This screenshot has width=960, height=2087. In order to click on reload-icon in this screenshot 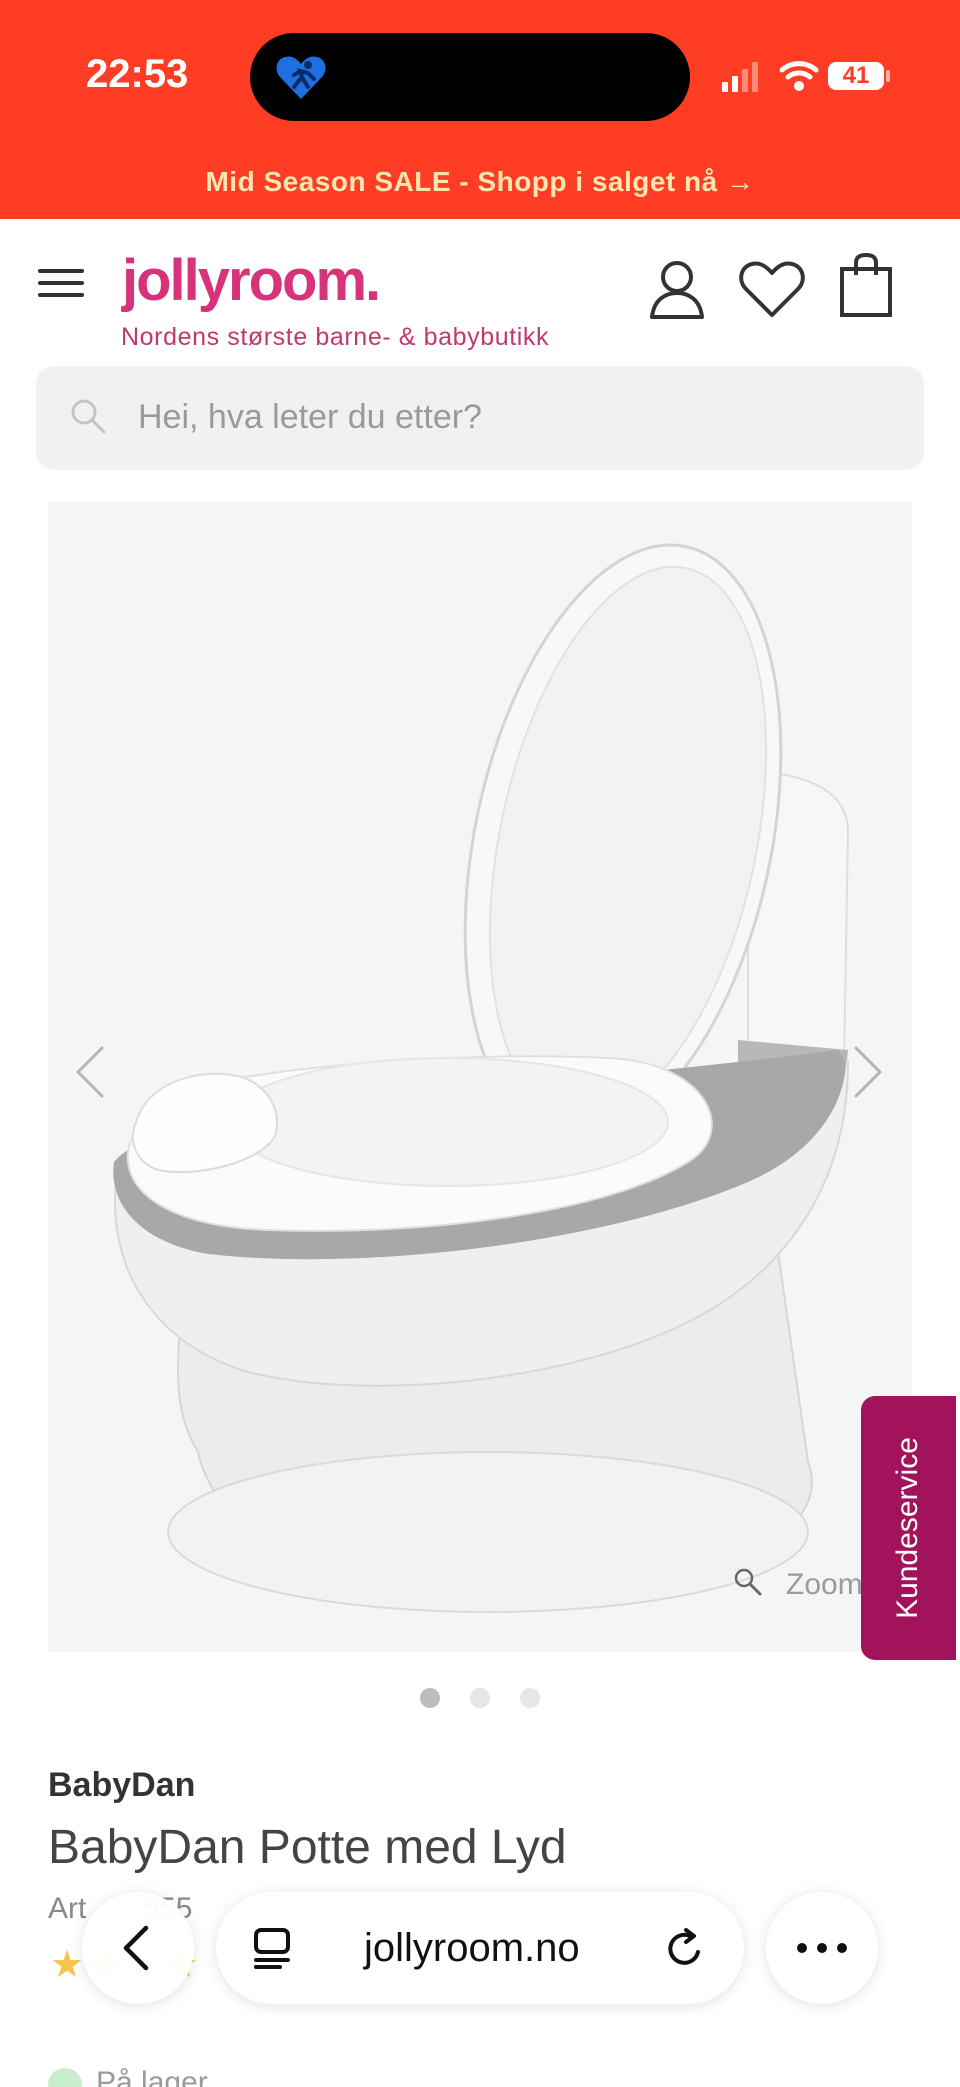, I will do `click(686, 1948)`.